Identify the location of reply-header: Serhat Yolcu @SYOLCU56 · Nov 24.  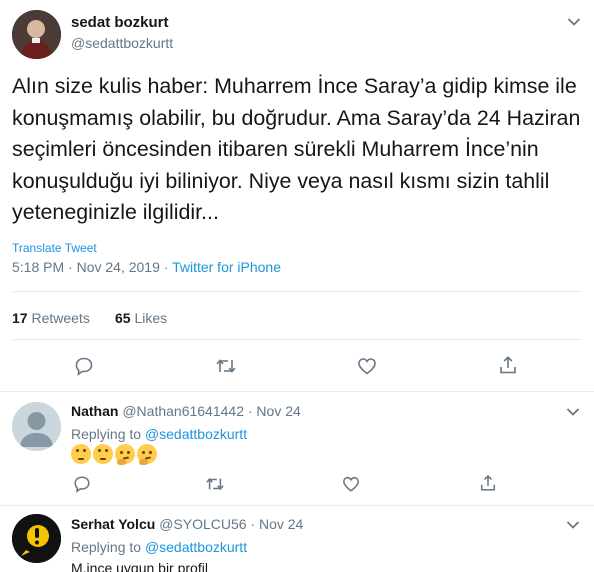
(187, 524).